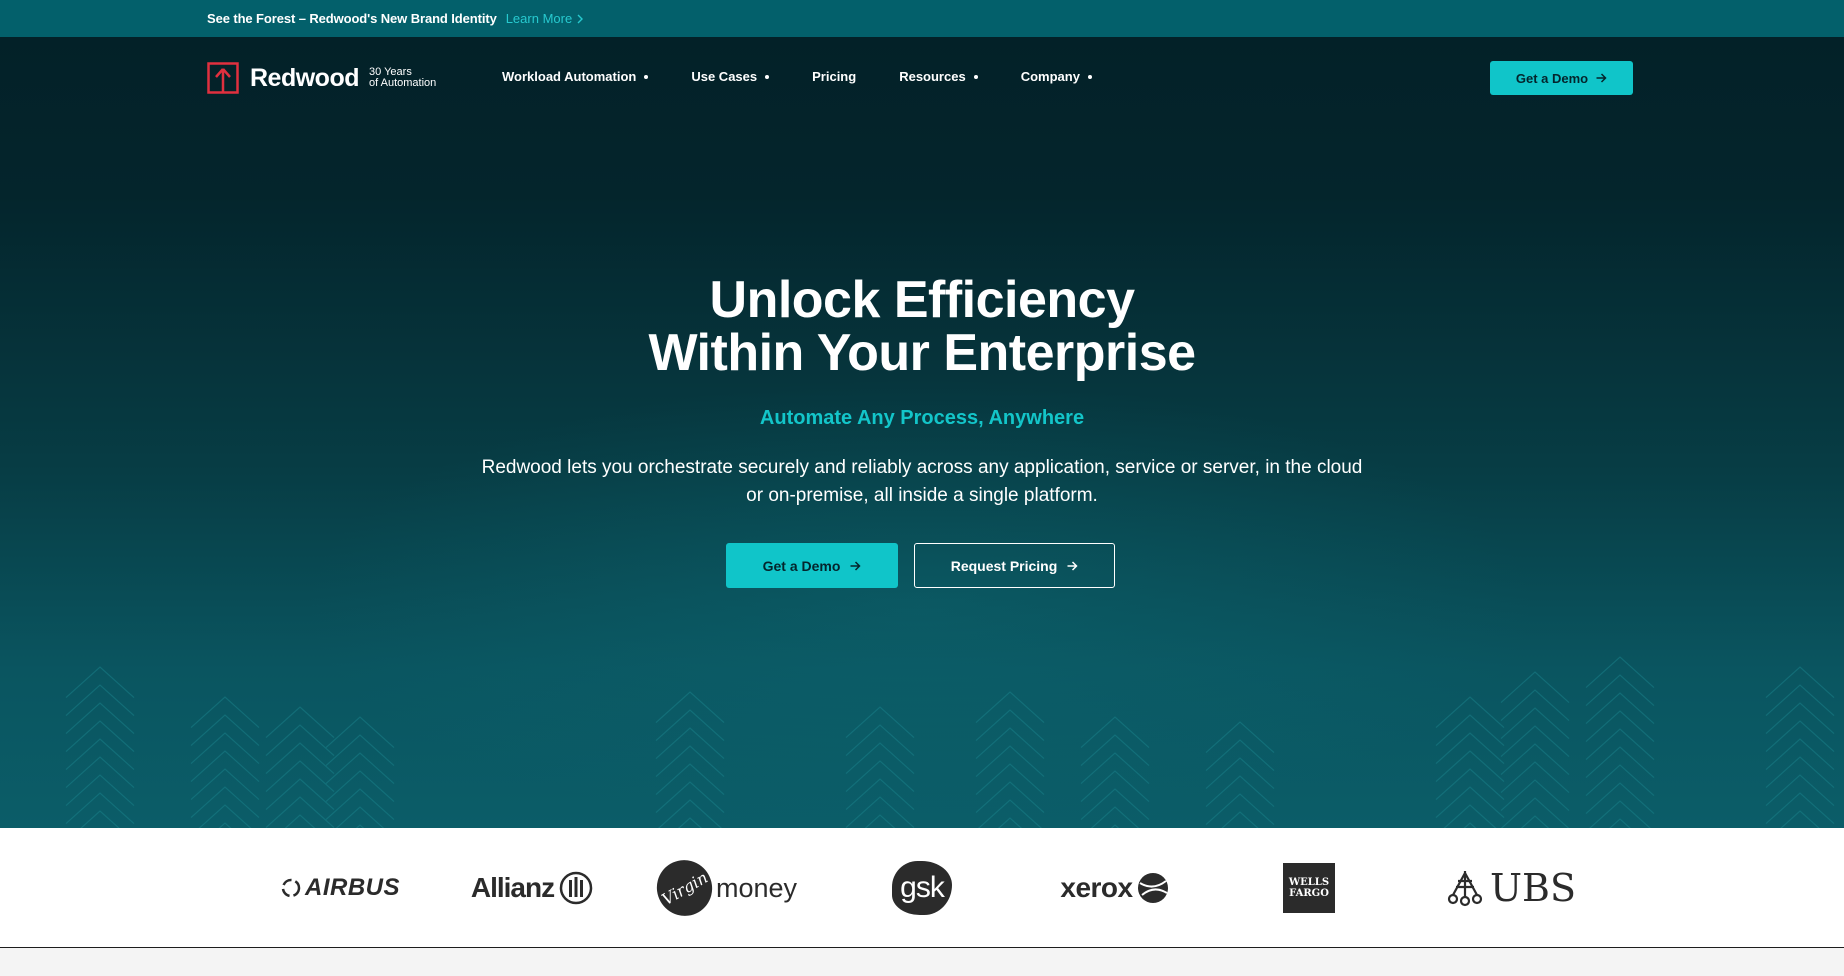  I want to click on nav-label: Workload Automation, so click(569, 76).